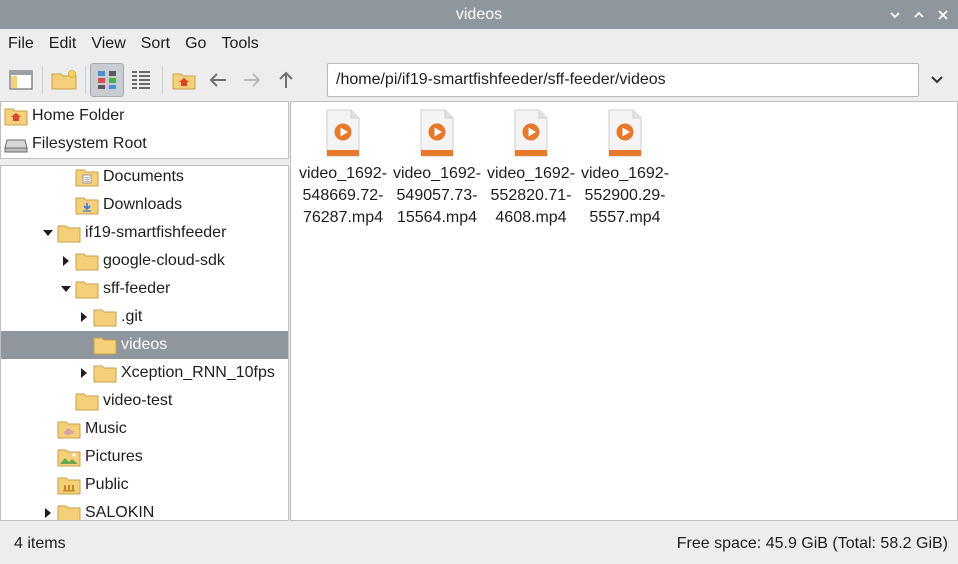 Image resolution: width=958 pixels, height=564 pixels. I want to click on tree-item: Documents, so click(144, 178).